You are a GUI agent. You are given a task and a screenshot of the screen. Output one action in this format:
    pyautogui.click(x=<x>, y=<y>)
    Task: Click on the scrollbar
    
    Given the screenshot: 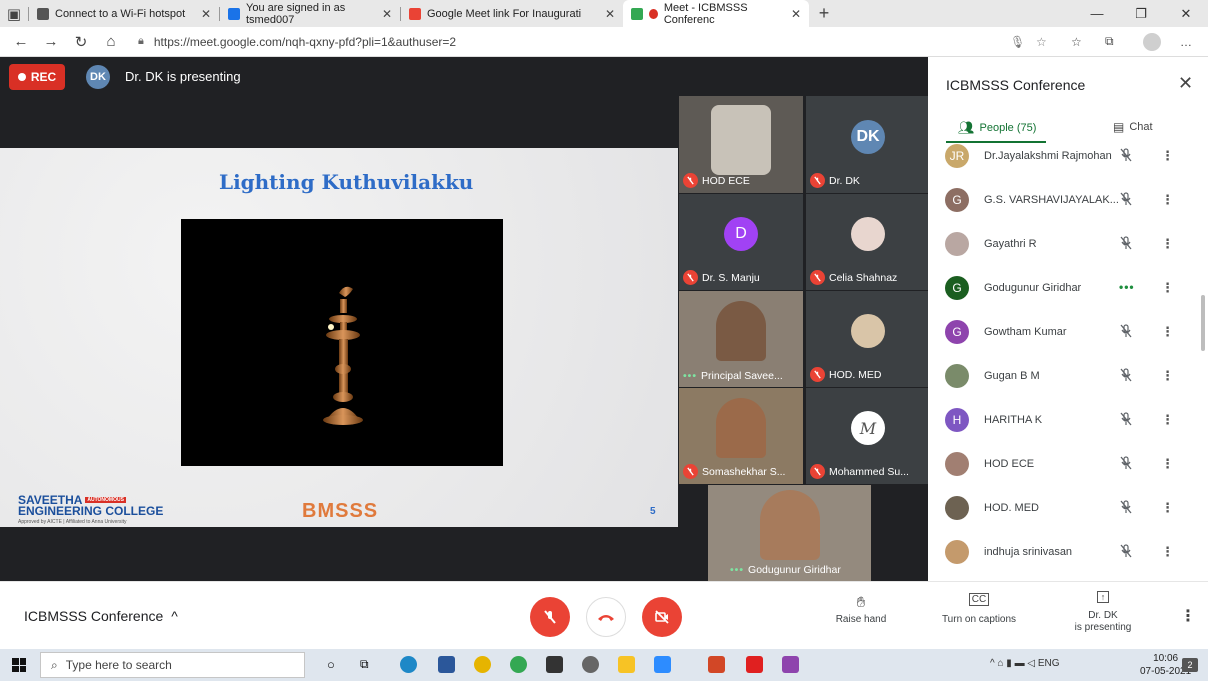 What is the action you would take?
    pyautogui.click(x=1203, y=323)
    